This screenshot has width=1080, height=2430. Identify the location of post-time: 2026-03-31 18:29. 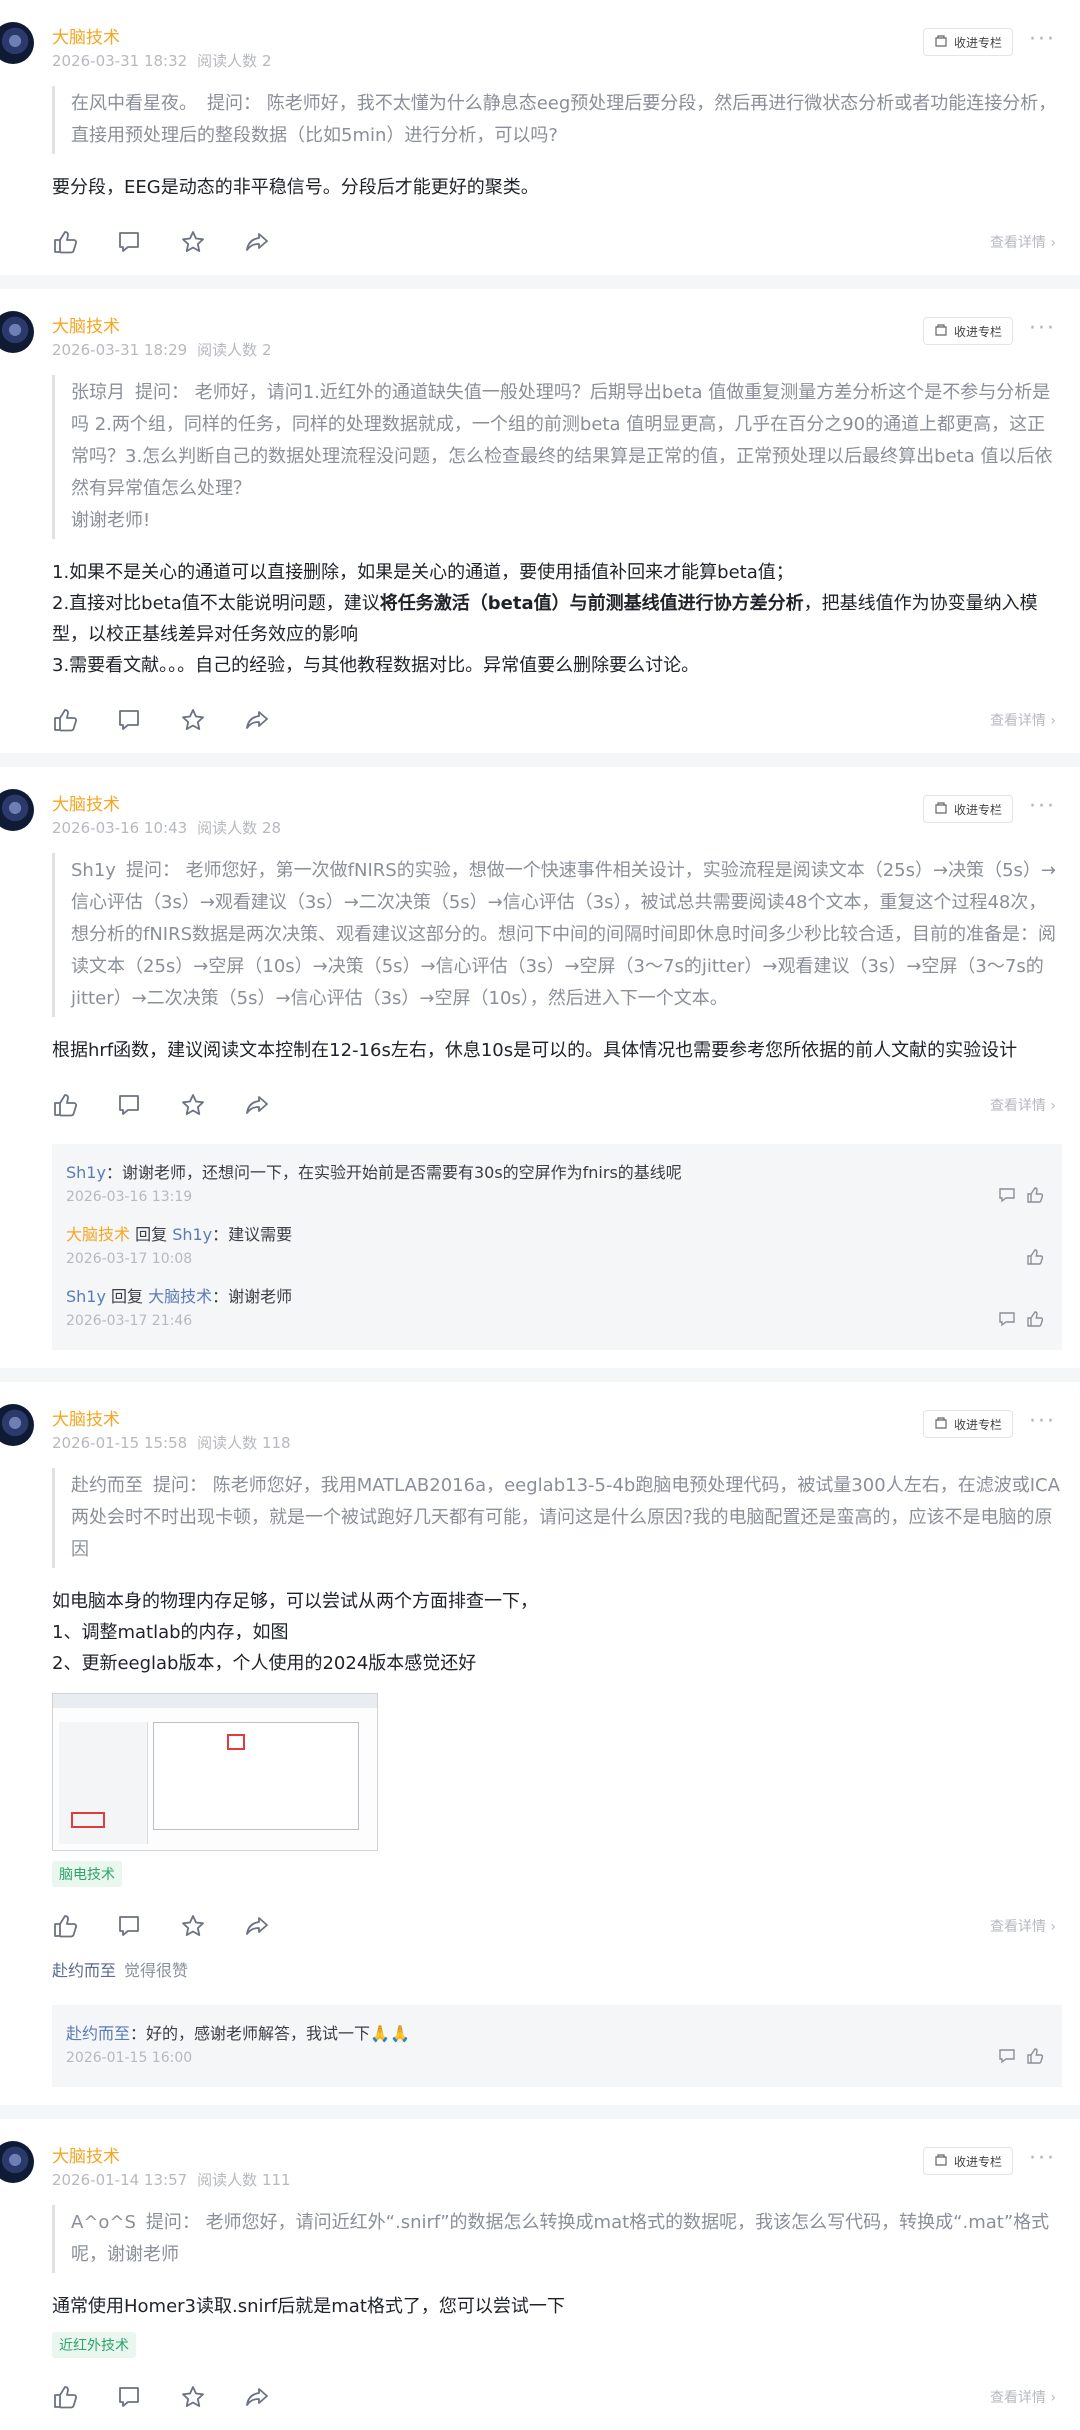
(120, 350).